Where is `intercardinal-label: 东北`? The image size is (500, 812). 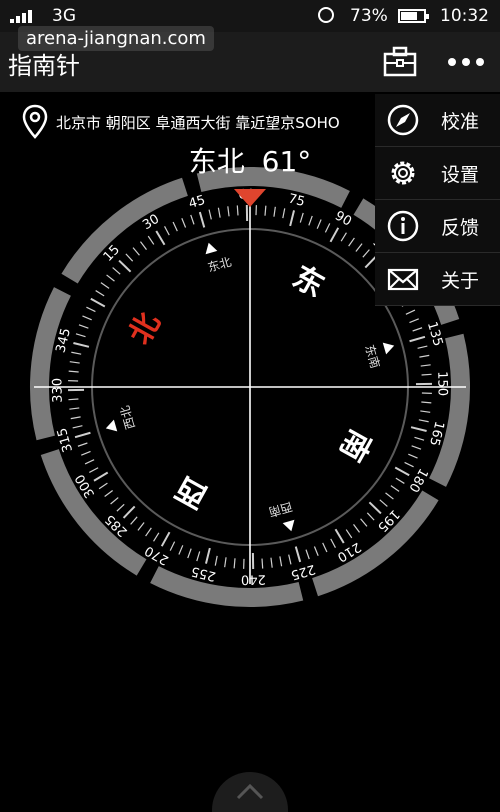
intercardinal-label: 东北 is located at coordinates (219, 265).